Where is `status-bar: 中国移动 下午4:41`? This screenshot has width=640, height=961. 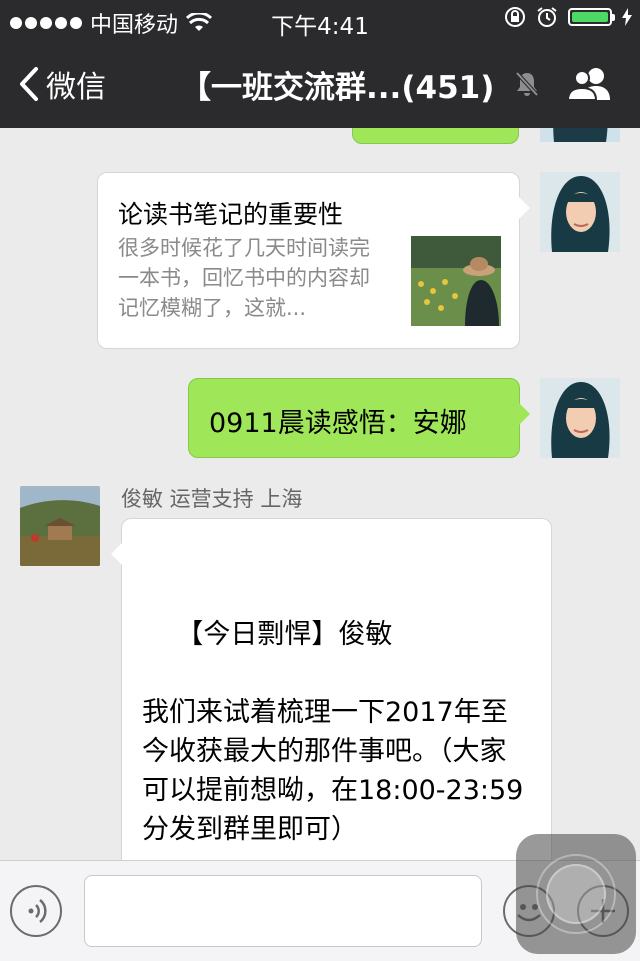 status-bar: 中国移动 下午4:41 is located at coordinates (320, 20).